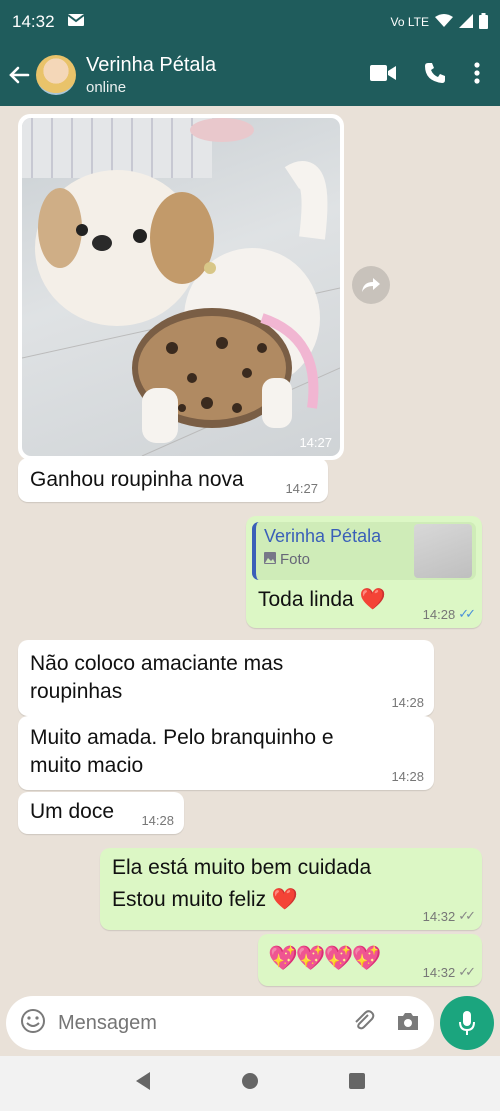 This screenshot has width=500, height=1111. Describe the element at coordinates (137, 479) in the screenshot. I see `message-text: Ganhou roupinha nova` at that location.